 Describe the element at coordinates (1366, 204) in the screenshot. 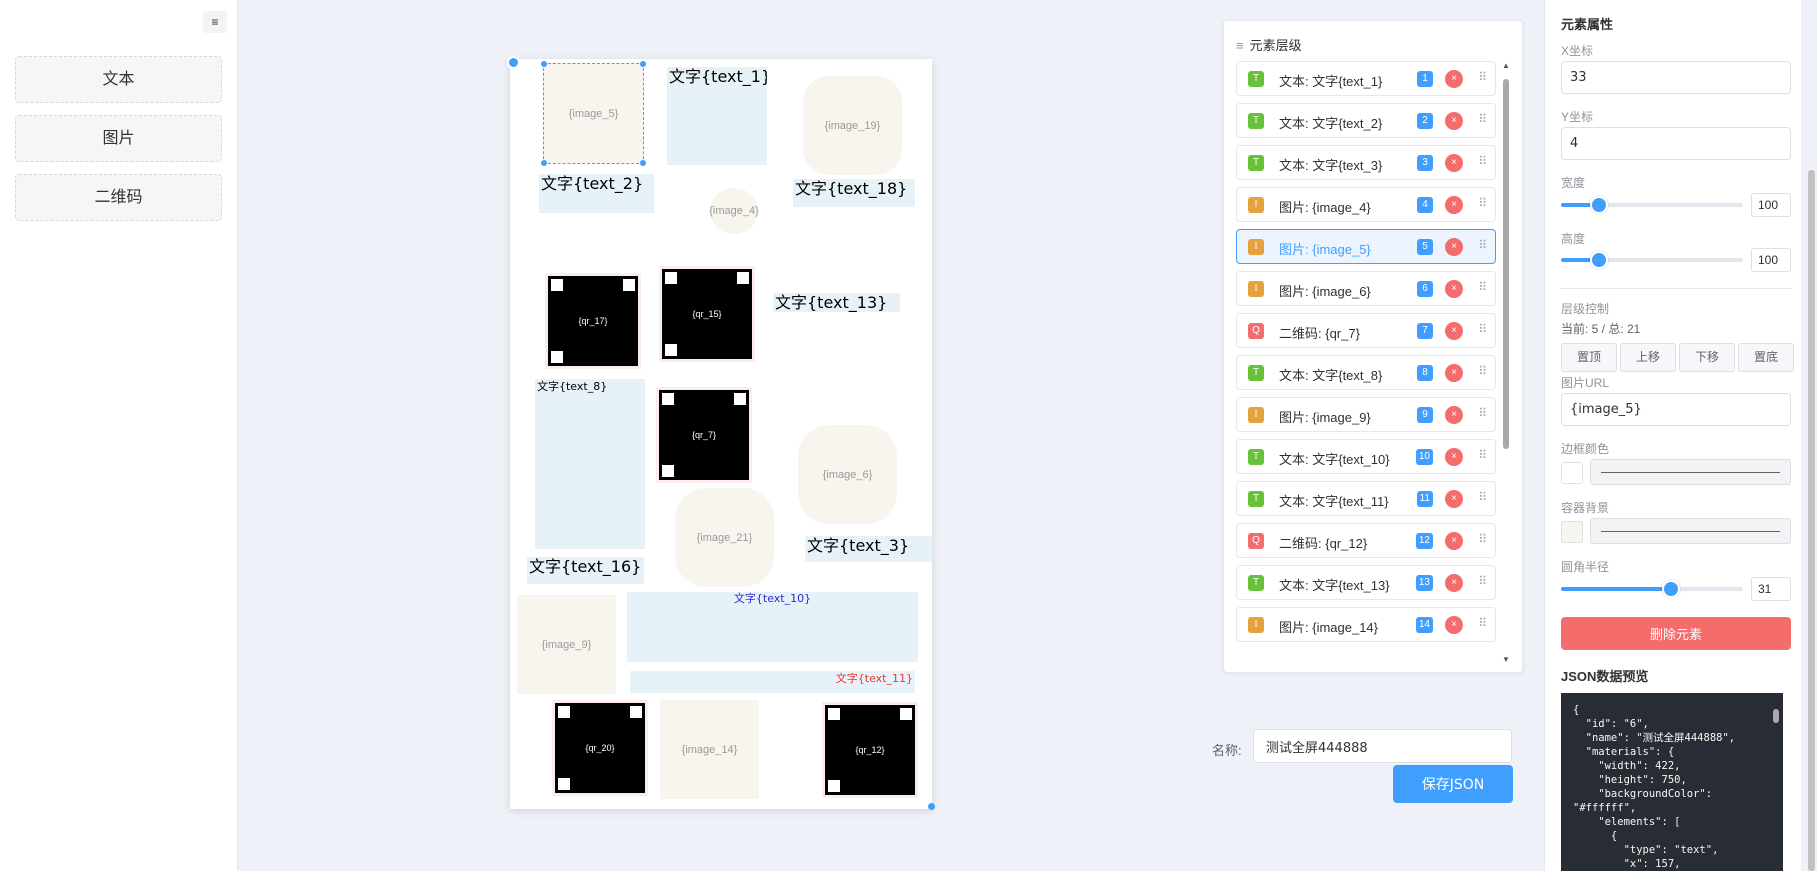

I see `layer-item: I 图片: {image_4} 4 × ⠿` at that location.